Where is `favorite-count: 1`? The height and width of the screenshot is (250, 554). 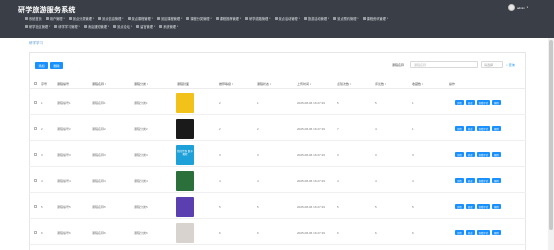 favorite-count: 1 is located at coordinates (413, 128).